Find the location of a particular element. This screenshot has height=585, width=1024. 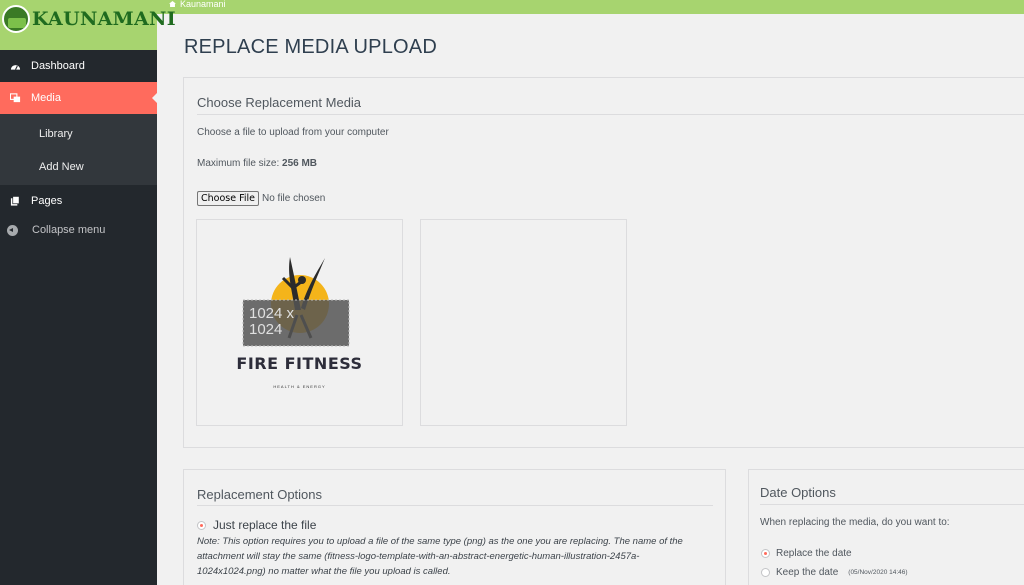

keep-date-option: Keep the date (05/Nov/2020 14:46) is located at coordinates (834, 572).